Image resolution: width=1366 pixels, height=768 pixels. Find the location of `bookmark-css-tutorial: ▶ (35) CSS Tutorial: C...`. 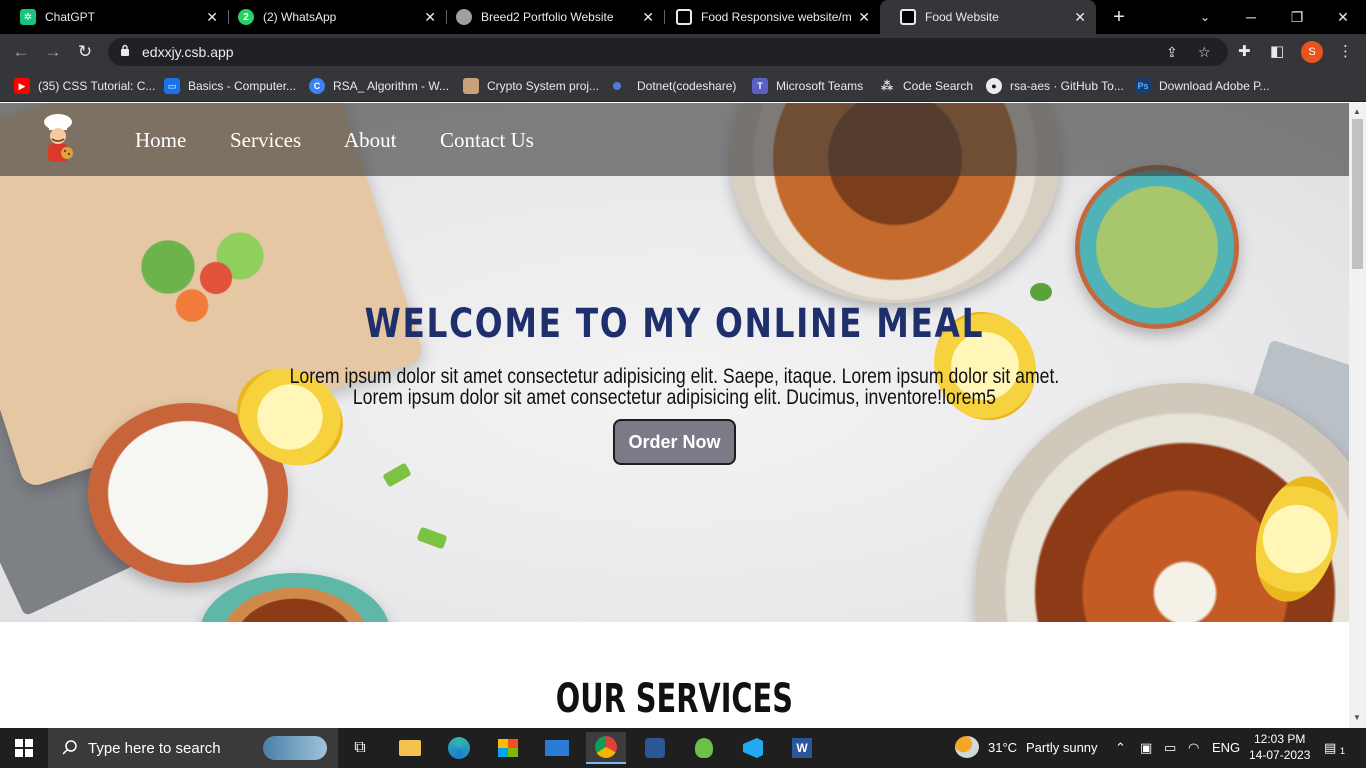

bookmark-css-tutorial: ▶ (35) CSS Tutorial: C... is located at coordinates (84, 86).